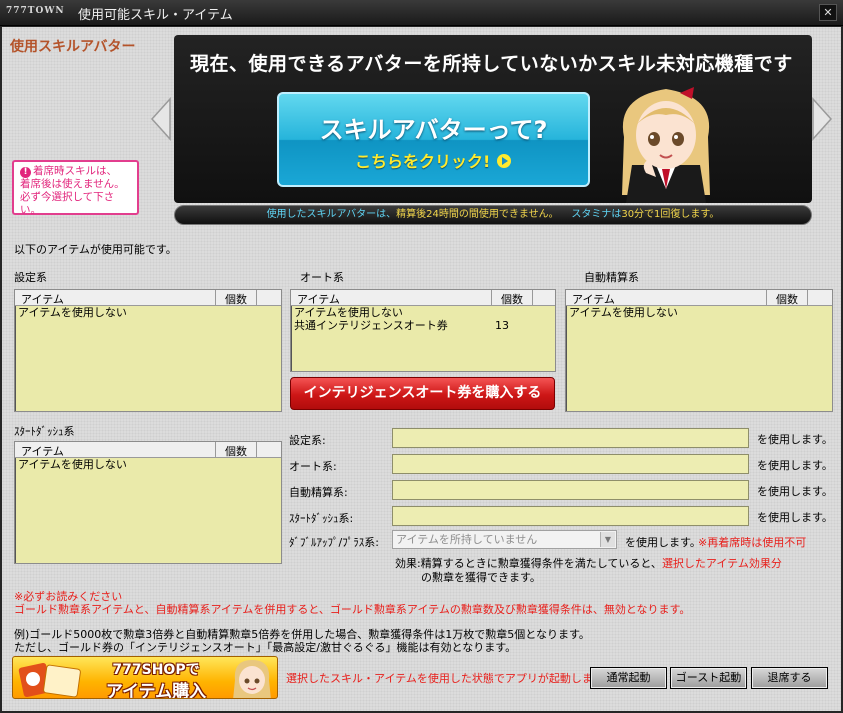 The height and width of the screenshot is (713, 843). I want to click on skill-avatar-info-button: スキルアバターって? こちらをクリック!, so click(433, 139).